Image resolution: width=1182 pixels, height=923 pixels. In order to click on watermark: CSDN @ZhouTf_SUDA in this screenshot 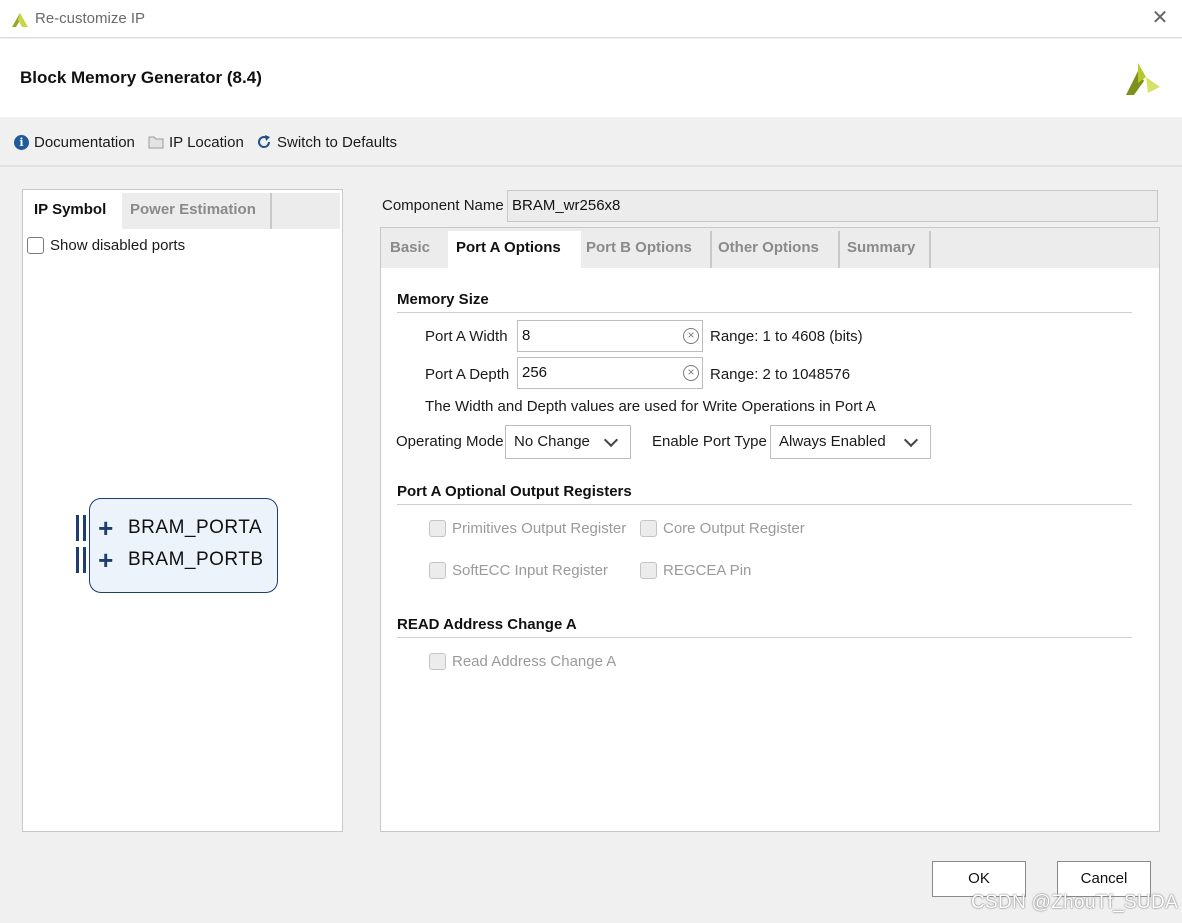, I will do `click(1075, 902)`.